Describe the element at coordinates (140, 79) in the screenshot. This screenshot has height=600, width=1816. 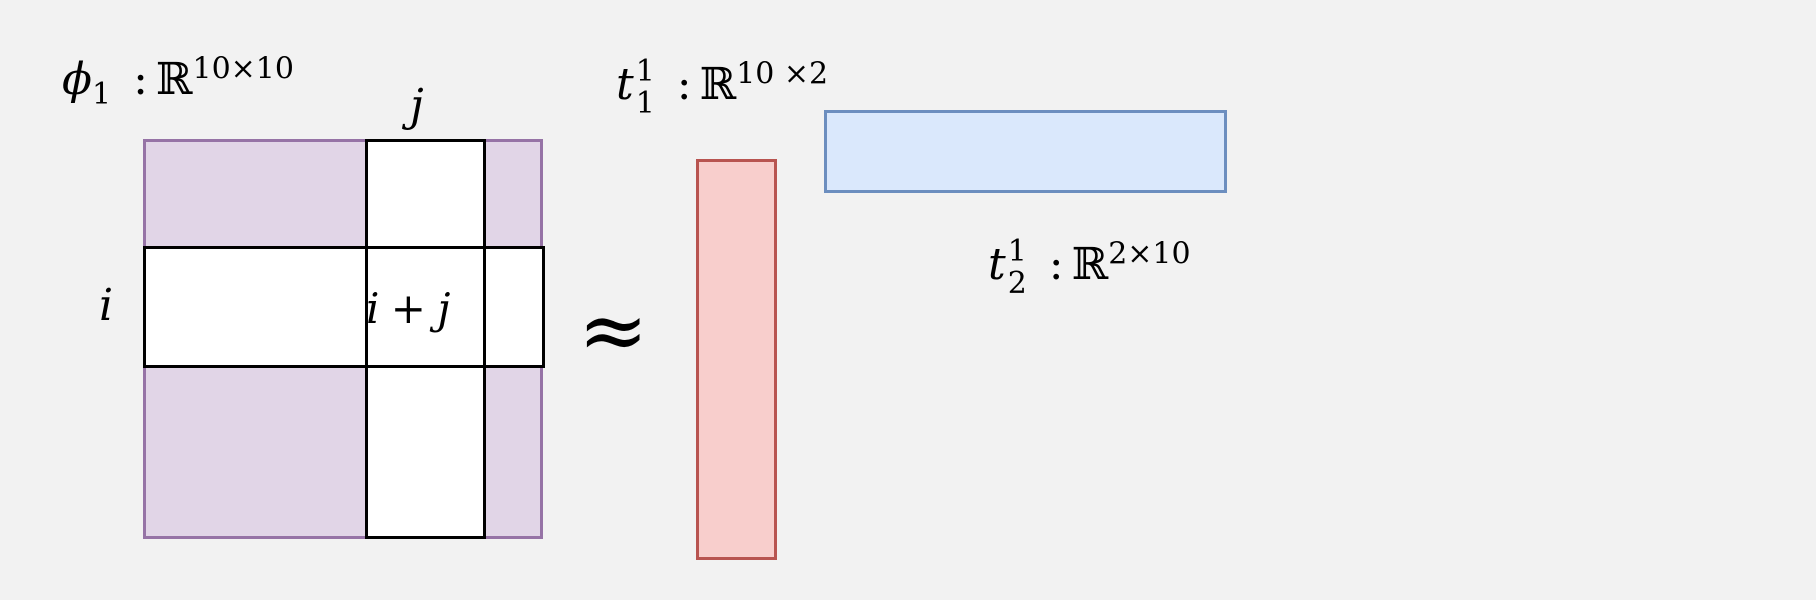
I see `phi-colon: :` at that location.